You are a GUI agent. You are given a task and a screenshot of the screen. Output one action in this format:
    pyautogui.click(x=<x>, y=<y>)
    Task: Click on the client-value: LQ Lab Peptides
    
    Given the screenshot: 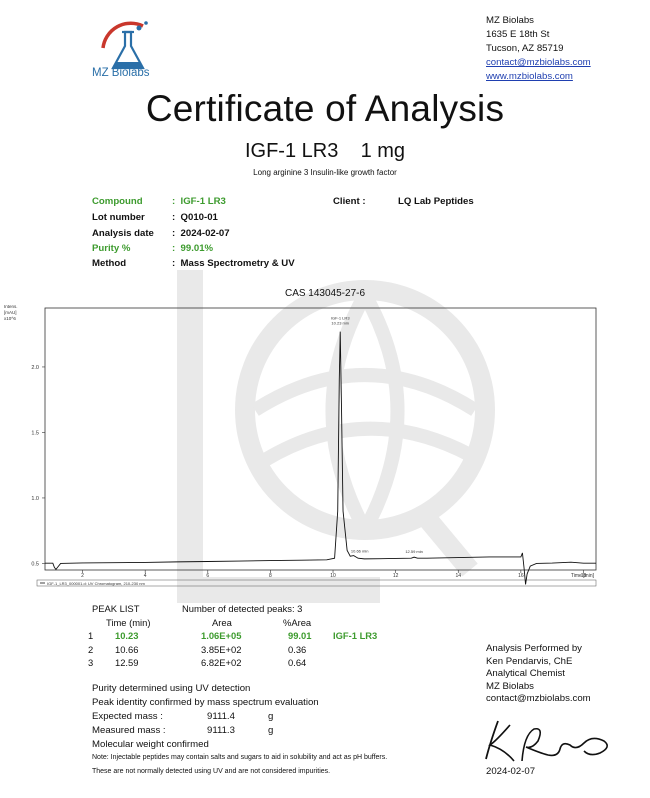 What is the action you would take?
    pyautogui.click(x=436, y=201)
    